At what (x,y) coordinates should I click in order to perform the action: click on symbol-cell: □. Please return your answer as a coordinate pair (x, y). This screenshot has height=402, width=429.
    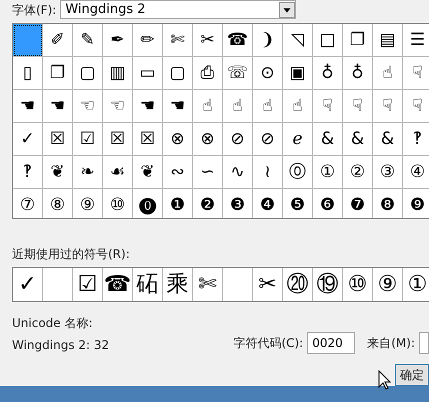
    Looking at the image, I should click on (328, 40).